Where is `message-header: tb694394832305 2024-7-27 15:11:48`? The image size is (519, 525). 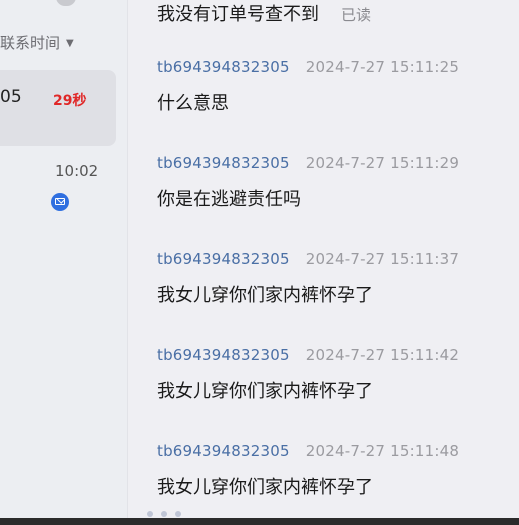
message-header: tb694394832305 2024-7-27 15:11:48 is located at coordinates (308, 451).